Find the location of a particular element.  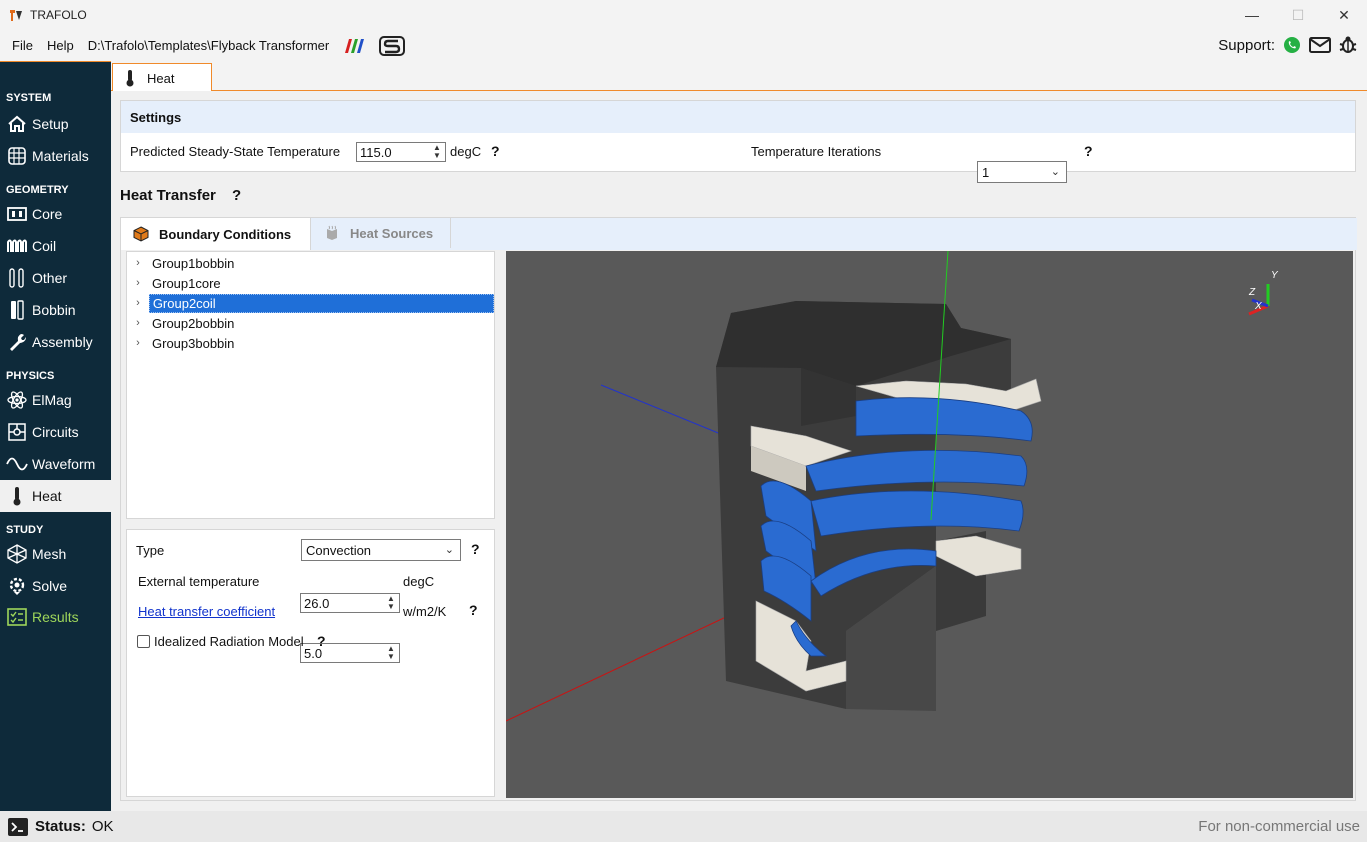

sidebar-item-label: Bobbin is located at coordinates (54, 310).